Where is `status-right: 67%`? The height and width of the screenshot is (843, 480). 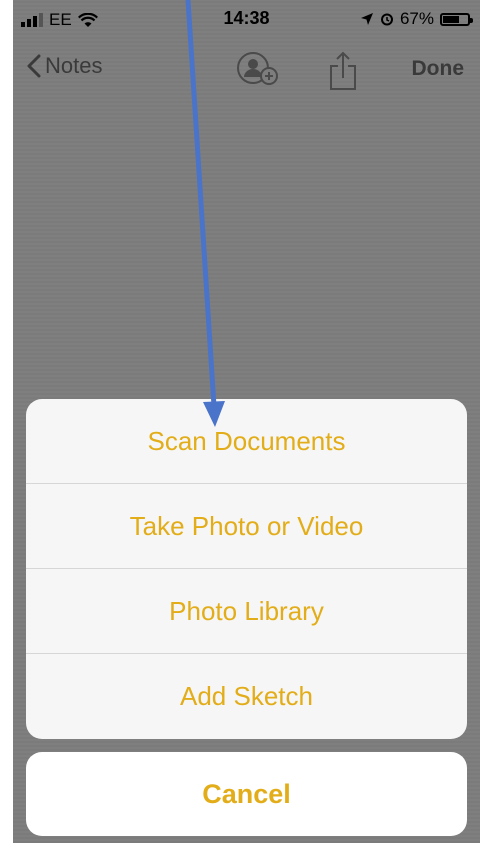
status-right: 67% is located at coordinates (416, 19).